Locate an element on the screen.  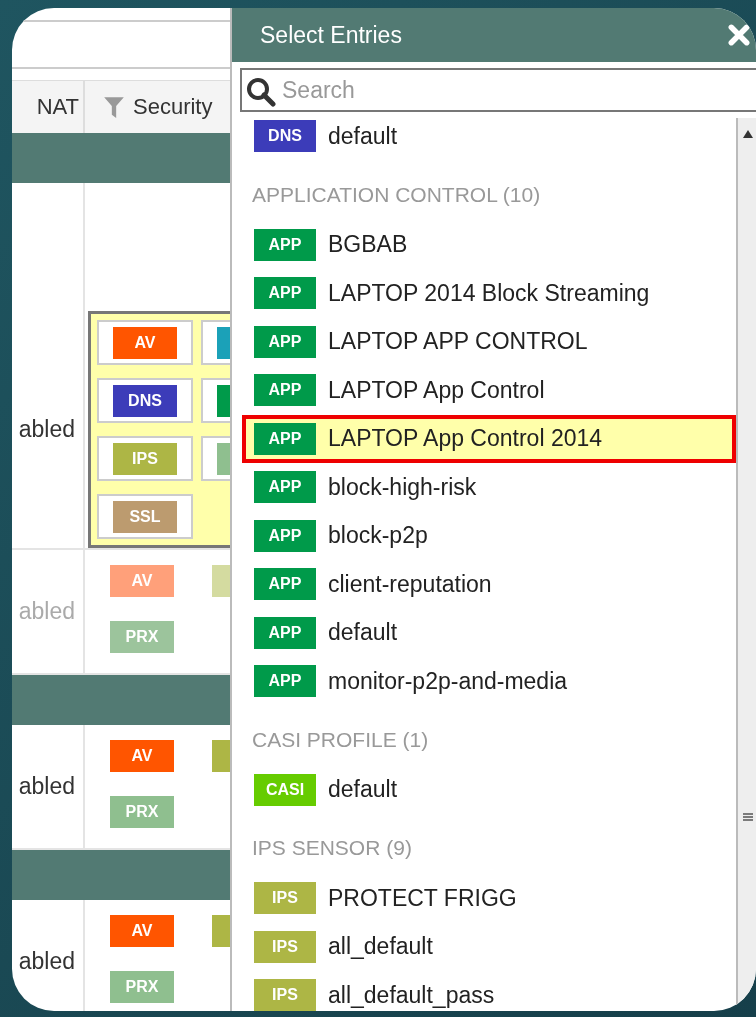
entry-item: APP LAPTOP App Control 2014 is located at coordinates (489, 438).